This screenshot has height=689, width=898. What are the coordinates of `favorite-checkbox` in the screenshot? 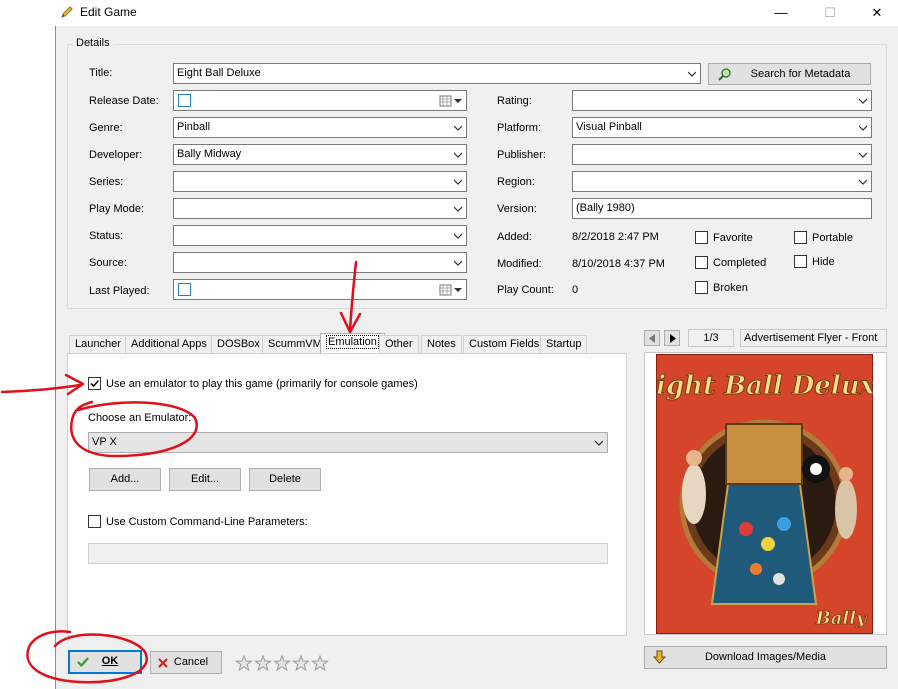 It's located at (701, 237).